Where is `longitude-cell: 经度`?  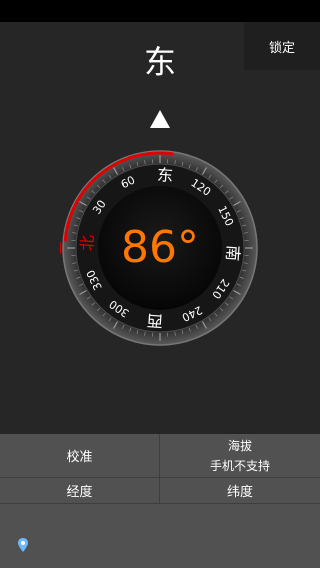
longitude-cell: 经度 is located at coordinates (80, 491).